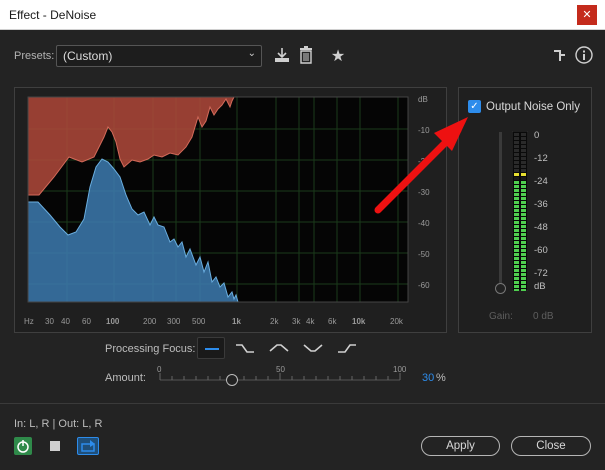 The height and width of the screenshot is (470, 605). Describe the element at coordinates (245, 348) in the screenshot. I see `focus-low-frequencies-button` at that location.